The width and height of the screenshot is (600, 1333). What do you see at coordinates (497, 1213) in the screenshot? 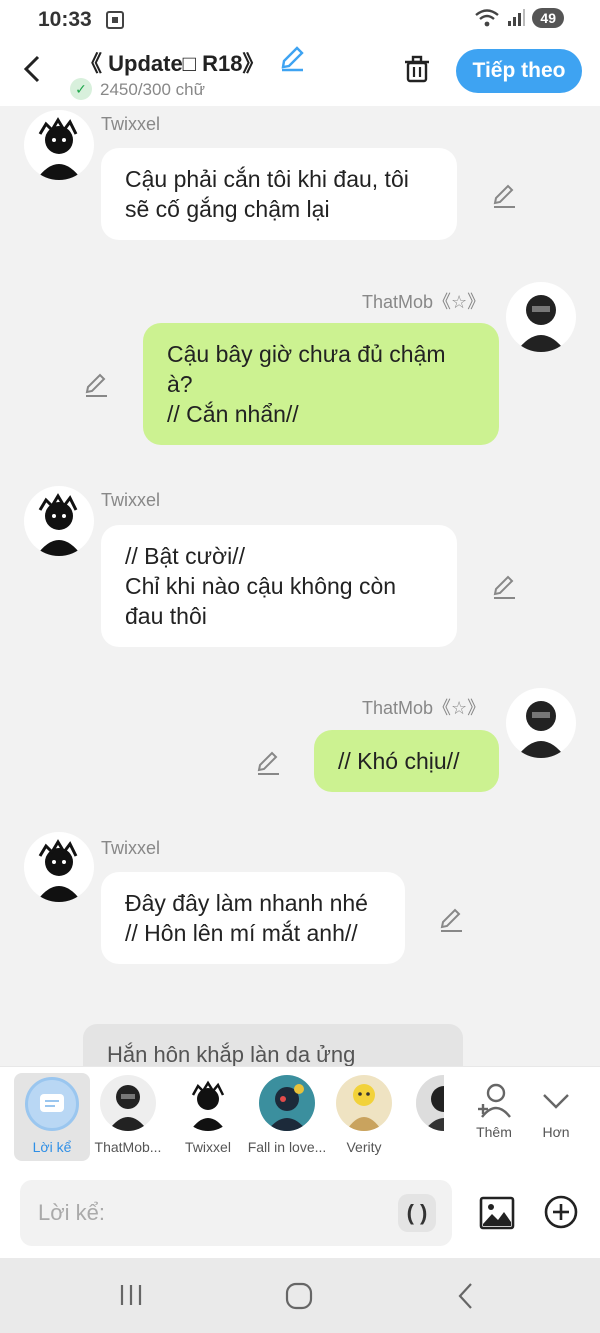
I see `image-icon` at bounding box center [497, 1213].